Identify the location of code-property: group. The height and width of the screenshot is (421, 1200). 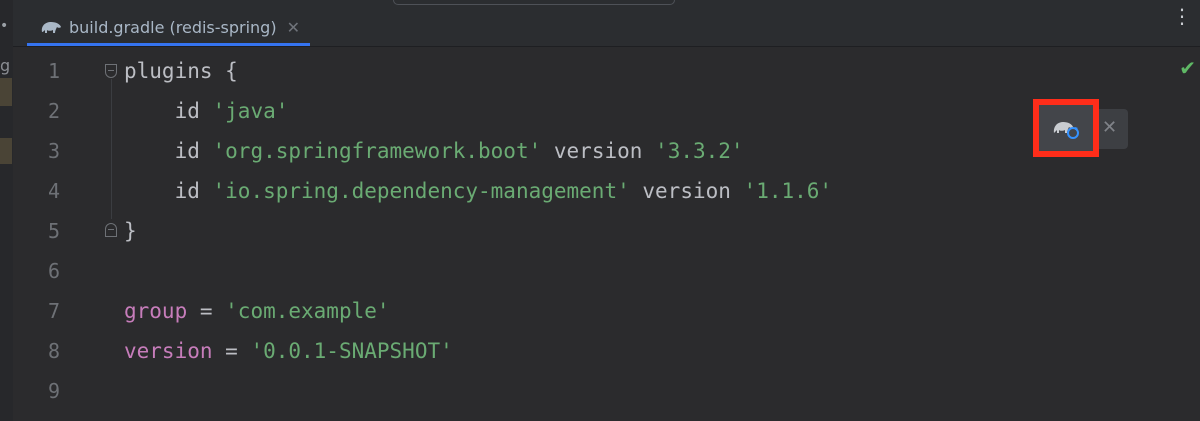
(156, 311).